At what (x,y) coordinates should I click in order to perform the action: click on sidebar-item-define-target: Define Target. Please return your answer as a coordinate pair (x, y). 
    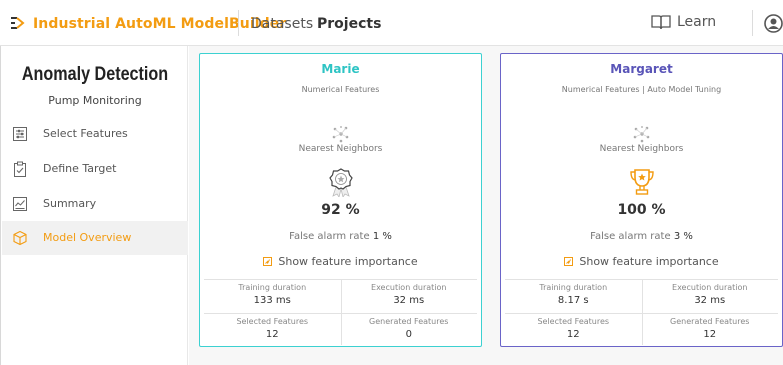
    Looking at the image, I should click on (95, 169).